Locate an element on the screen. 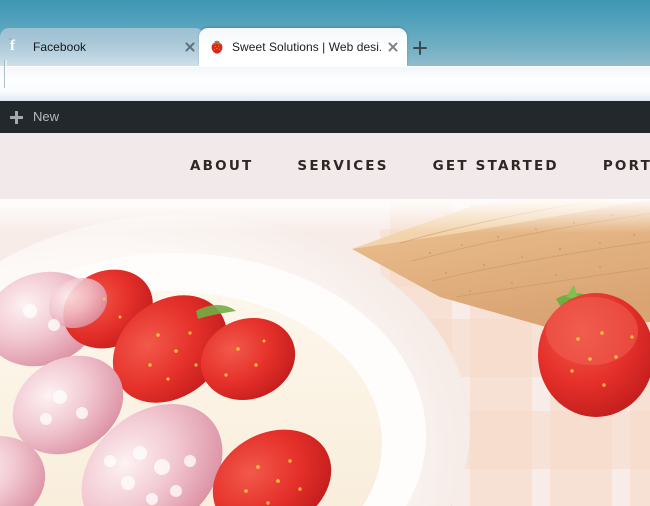  nav-item-get-started: GET STARTED is located at coordinates (496, 166).